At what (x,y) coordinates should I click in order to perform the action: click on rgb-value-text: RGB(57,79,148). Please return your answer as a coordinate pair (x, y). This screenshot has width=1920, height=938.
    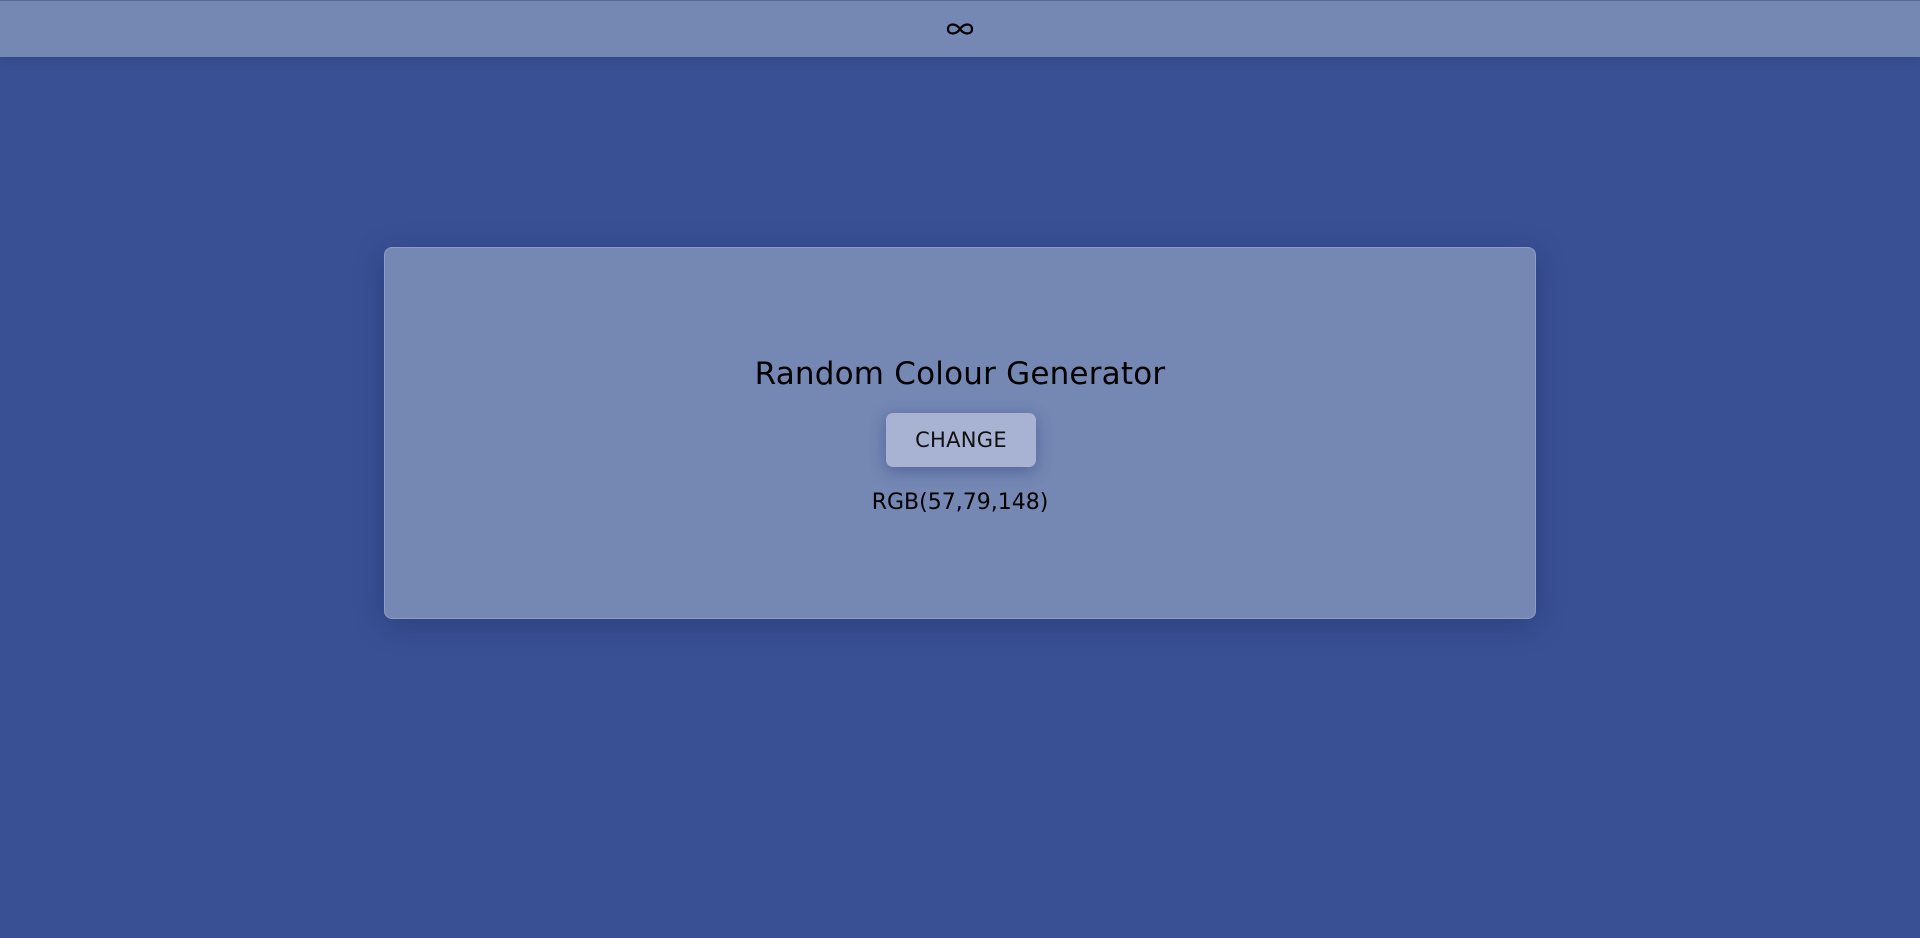
    Looking at the image, I should click on (960, 502).